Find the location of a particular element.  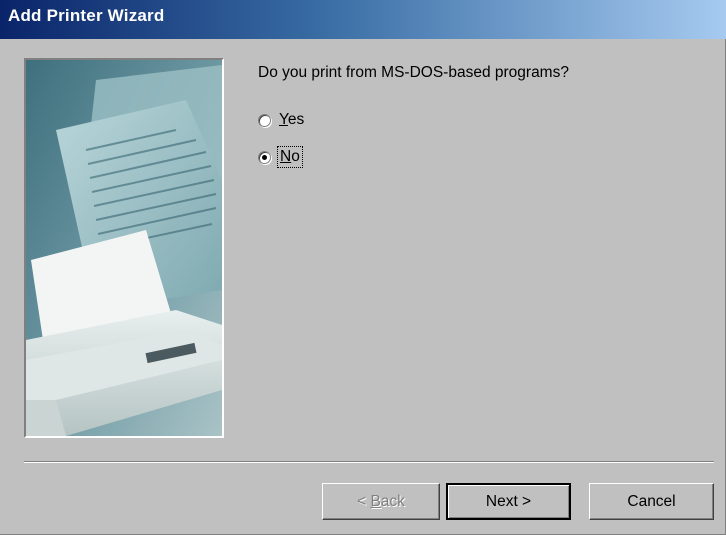

option-no-label: No is located at coordinates (290, 157).